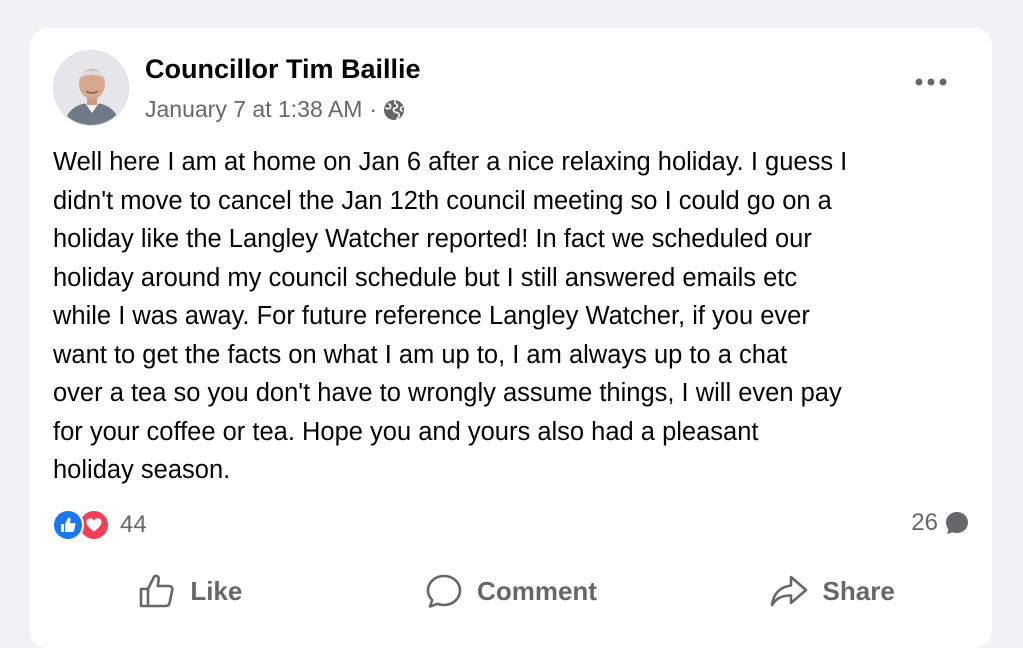 Image resolution: width=1023 pixels, height=648 pixels. Describe the element at coordinates (924, 522) in the screenshot. I see `comment-count: 26` at that location.